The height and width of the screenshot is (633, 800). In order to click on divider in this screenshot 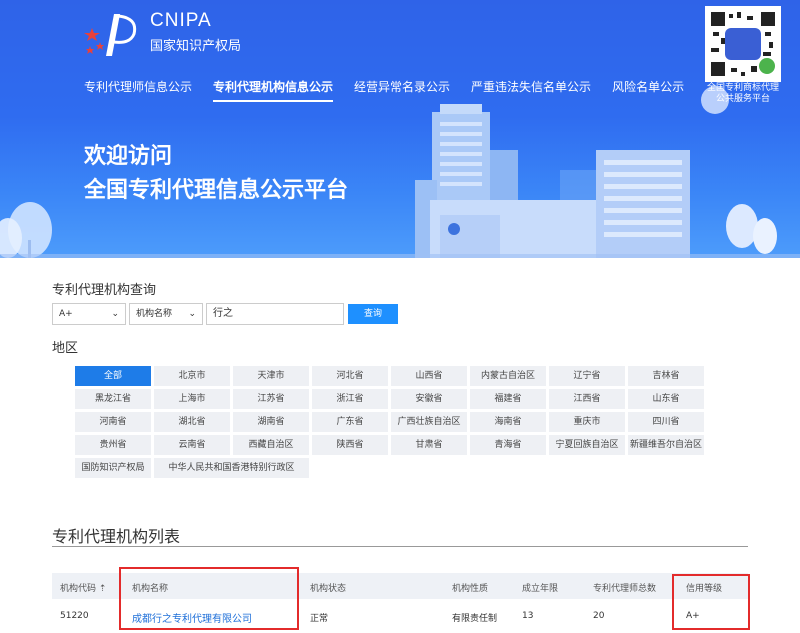, I will do `click(400, 546)`.